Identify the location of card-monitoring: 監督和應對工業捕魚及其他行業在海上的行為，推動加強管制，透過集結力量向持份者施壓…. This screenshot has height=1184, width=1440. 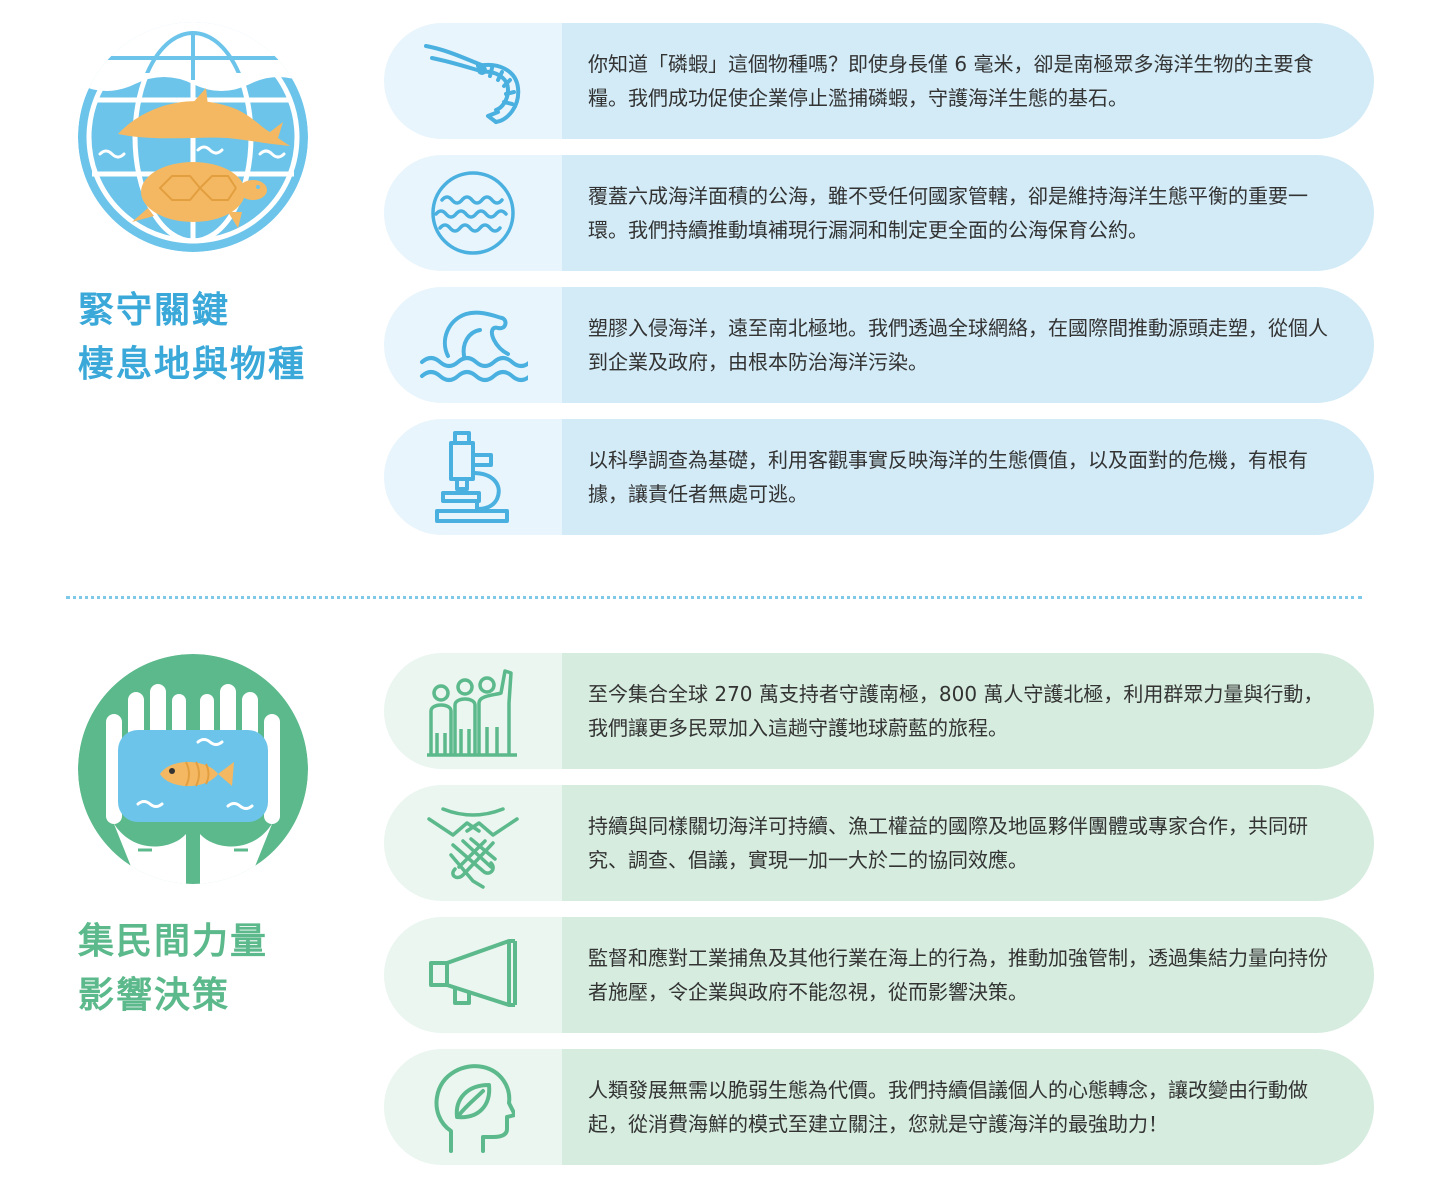
(879, 975).